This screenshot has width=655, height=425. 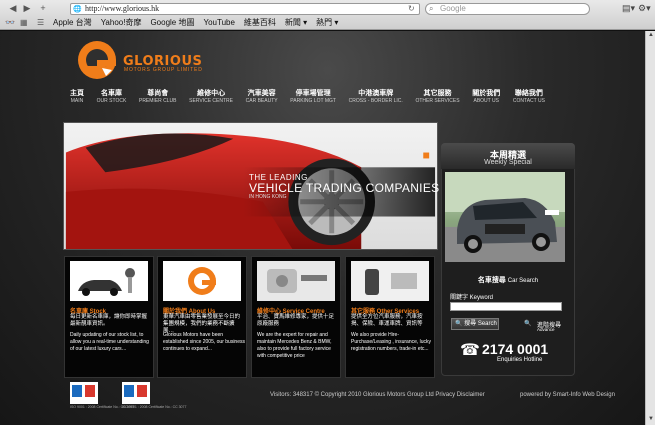 I want to click on bookmark-item: YouTube, so click(x=218, y=23).